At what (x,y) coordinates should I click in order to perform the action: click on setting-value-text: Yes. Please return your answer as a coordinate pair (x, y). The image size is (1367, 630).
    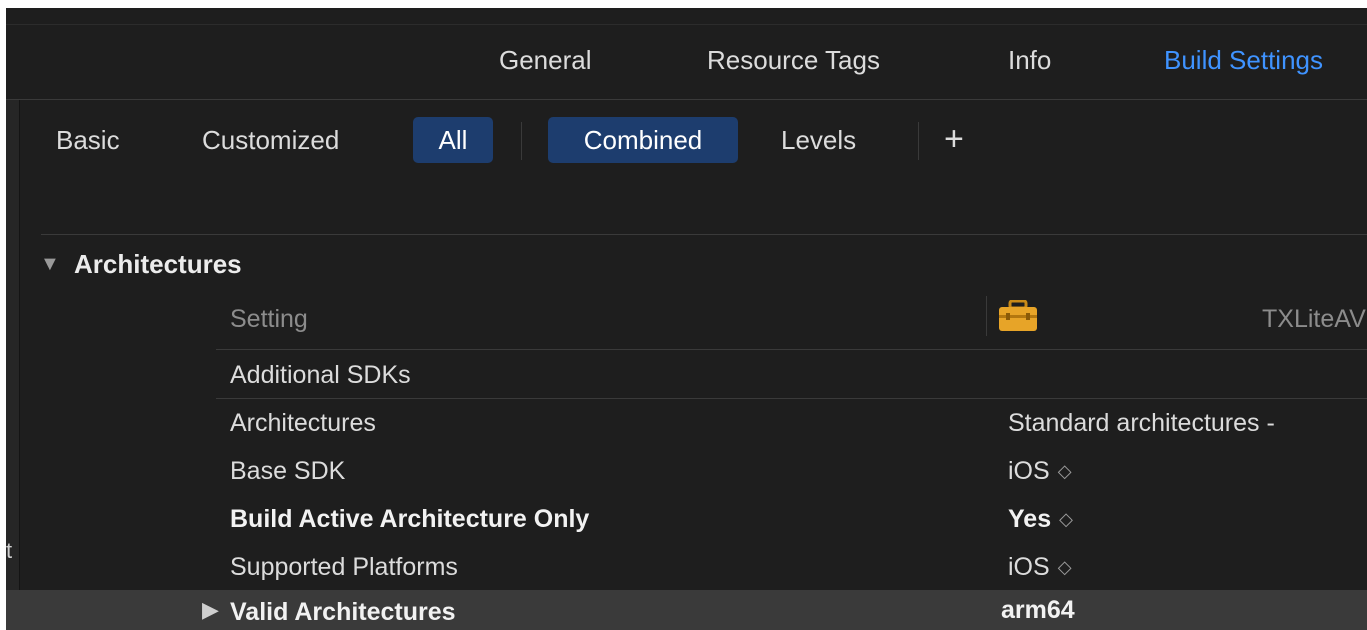
    Looking at the image, I should click on (1030, 519).